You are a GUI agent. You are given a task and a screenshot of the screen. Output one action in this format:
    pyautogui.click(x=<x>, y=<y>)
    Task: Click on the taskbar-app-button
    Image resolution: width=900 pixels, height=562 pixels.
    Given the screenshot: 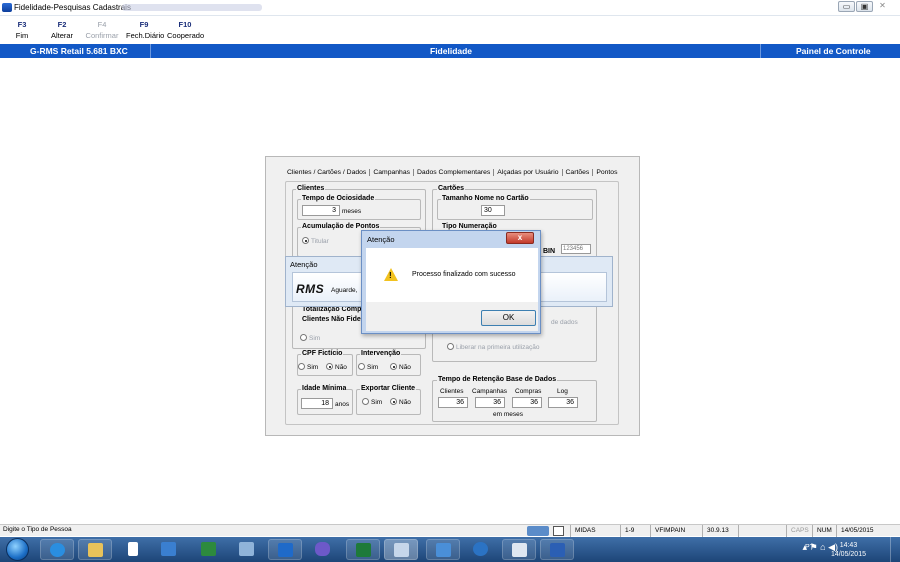 What is the action you would take?
    pyautogui.click(x=169, y=549)
    